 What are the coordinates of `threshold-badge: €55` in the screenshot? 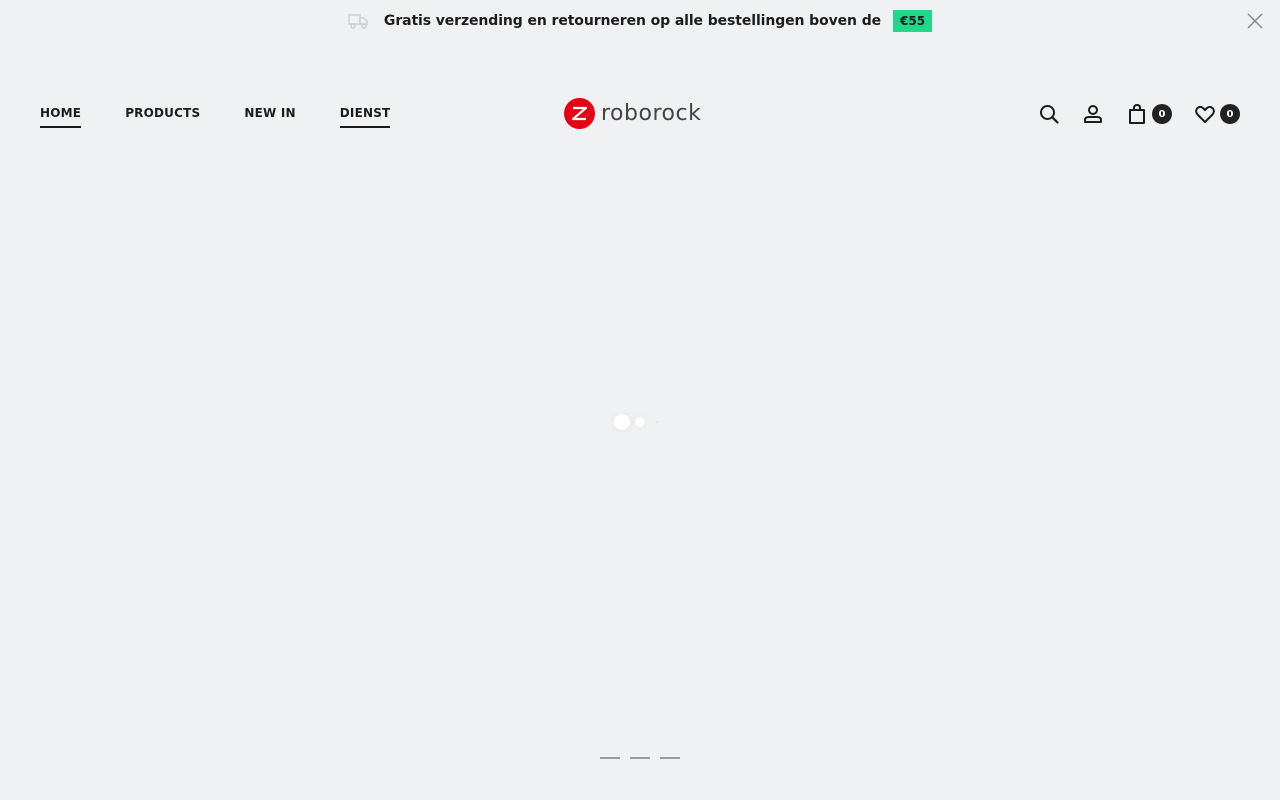 It's located at (913, 21).